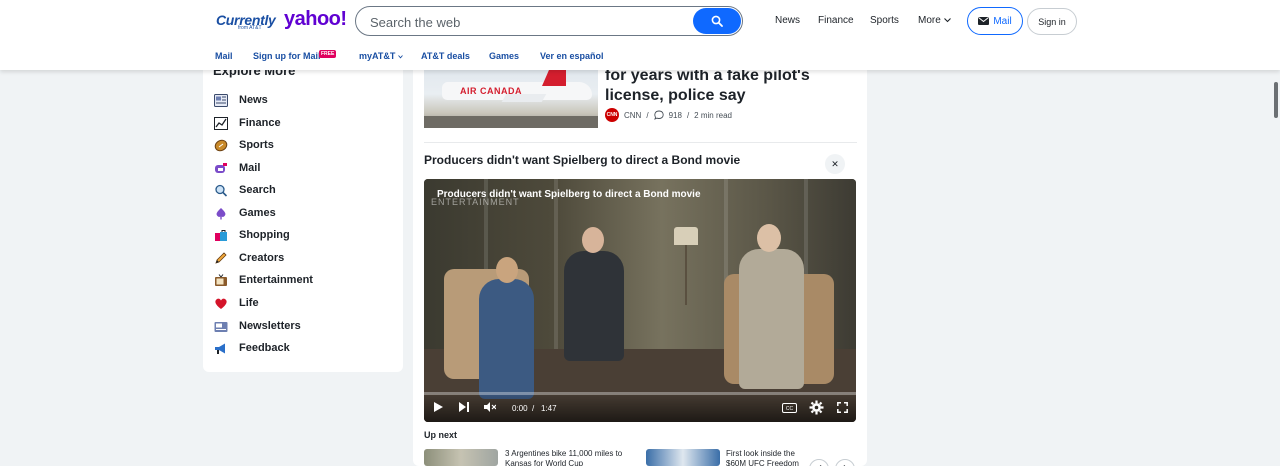 This screenshot has width=1280, height=466. Describe the element at coordinates (303, 100) in the screenshot. I see `sidebar-item-news: News` at that location.